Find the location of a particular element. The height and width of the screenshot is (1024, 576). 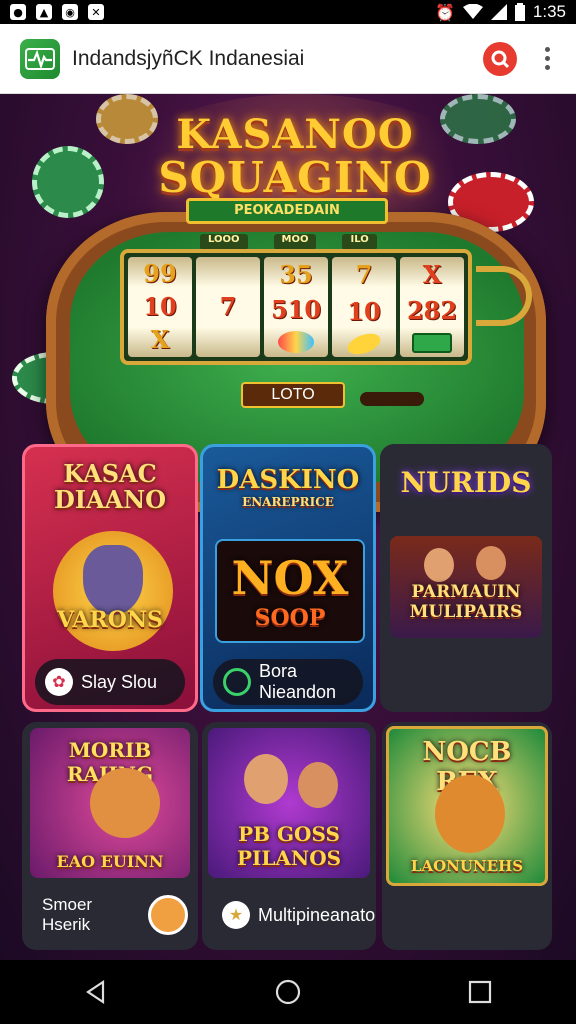

status-notifications: ● ▲ ◉ ✕ is located at coordinates (57, 12).